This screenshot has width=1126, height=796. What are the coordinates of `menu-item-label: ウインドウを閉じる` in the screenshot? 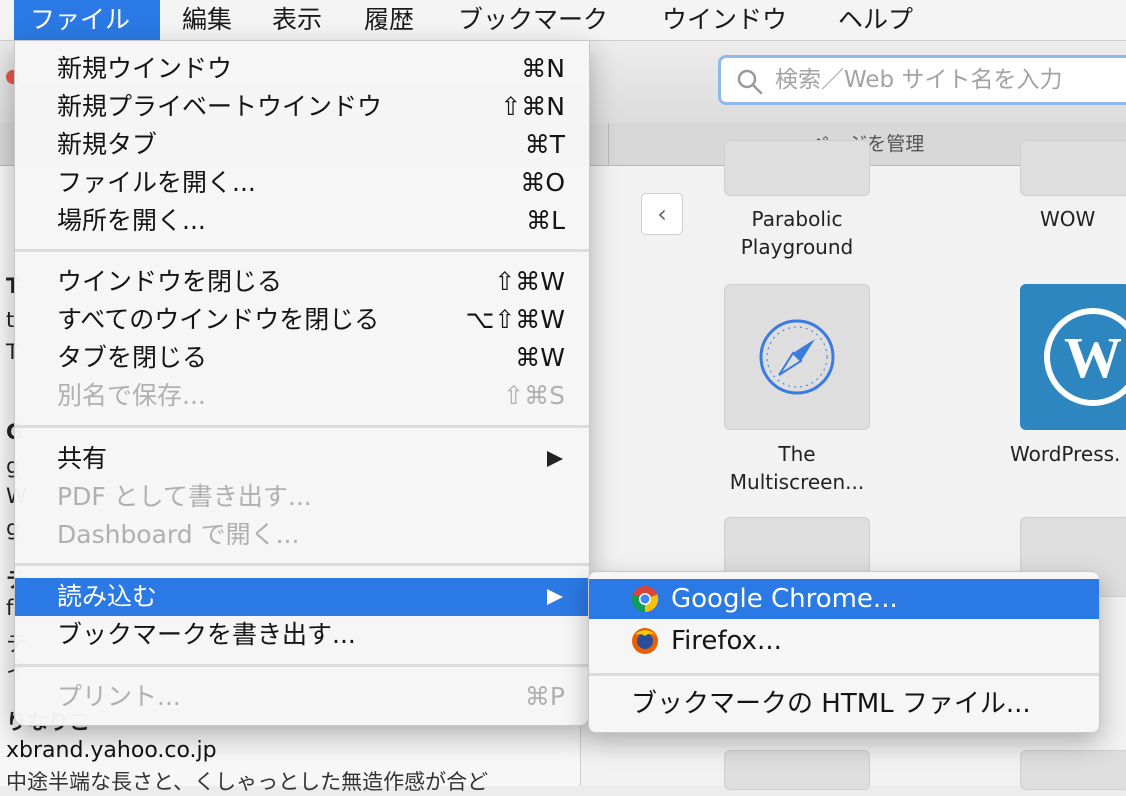 It's located at (170, 281).